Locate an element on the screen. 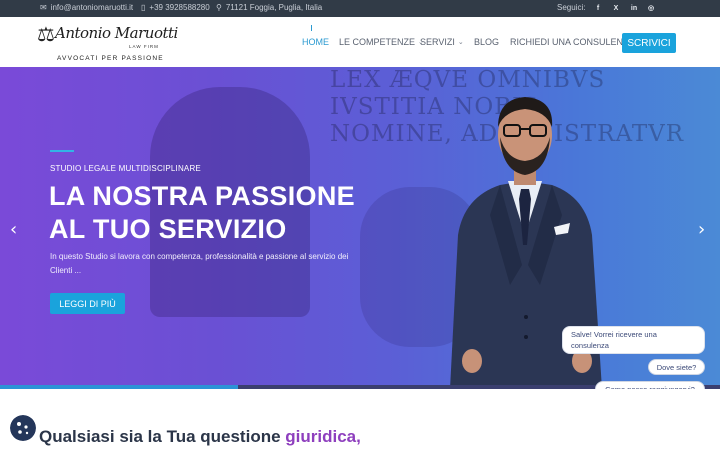 The width and height of the screenshot is (720, 450). logo-subtitle: LAW FIRM is located at coordinates (144, 46).